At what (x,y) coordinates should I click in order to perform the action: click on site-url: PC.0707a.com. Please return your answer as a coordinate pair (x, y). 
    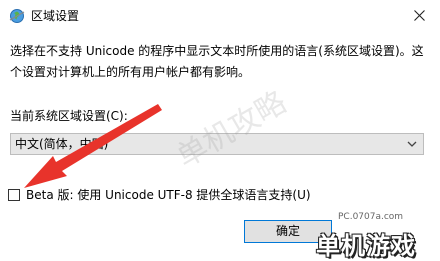
    Looking at the image, I should click on (371, 217).